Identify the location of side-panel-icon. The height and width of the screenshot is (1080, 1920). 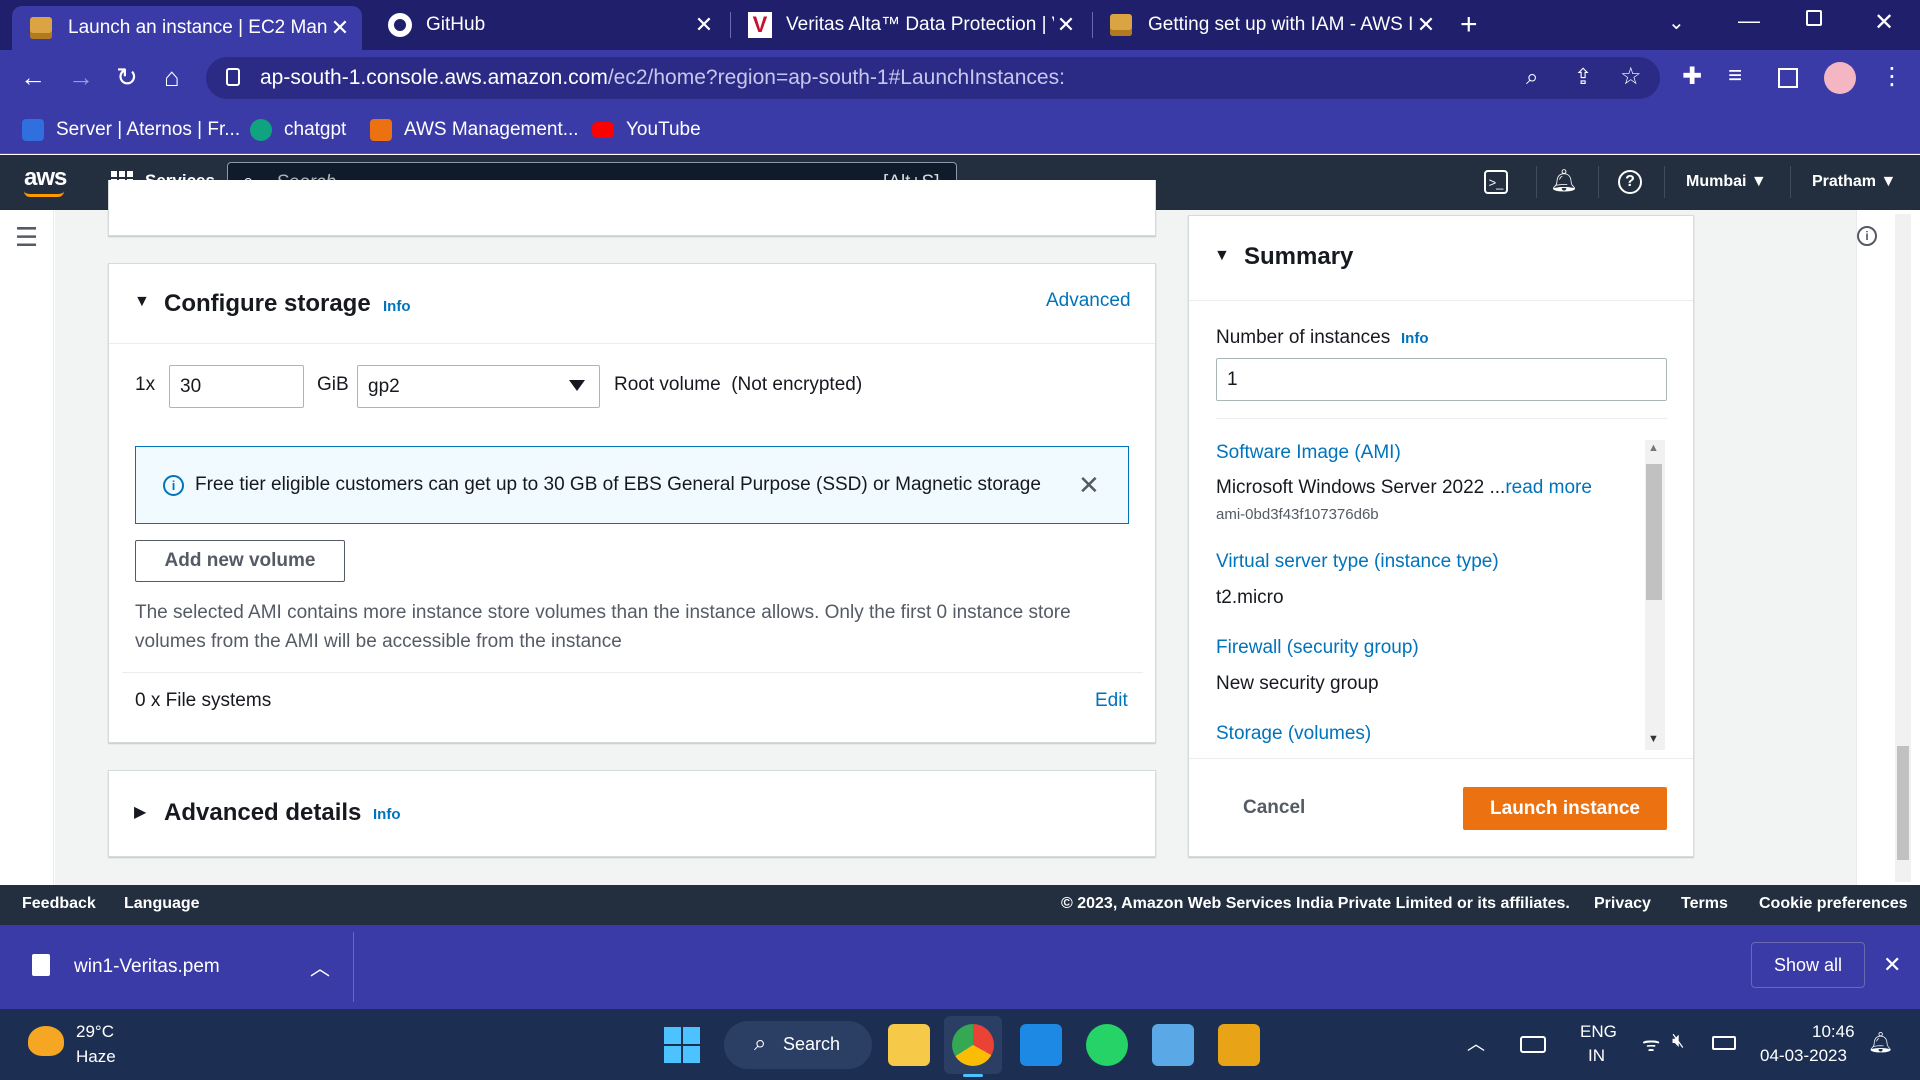
(1788, 78).